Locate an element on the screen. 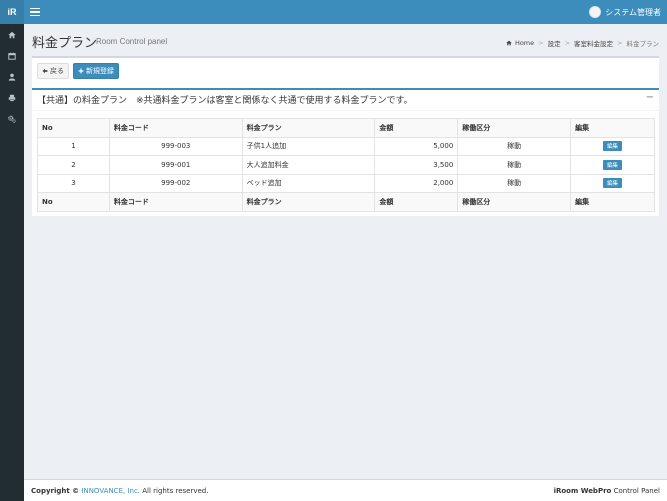  breadcrumb-home-icon is located at coordinates (509, 43).